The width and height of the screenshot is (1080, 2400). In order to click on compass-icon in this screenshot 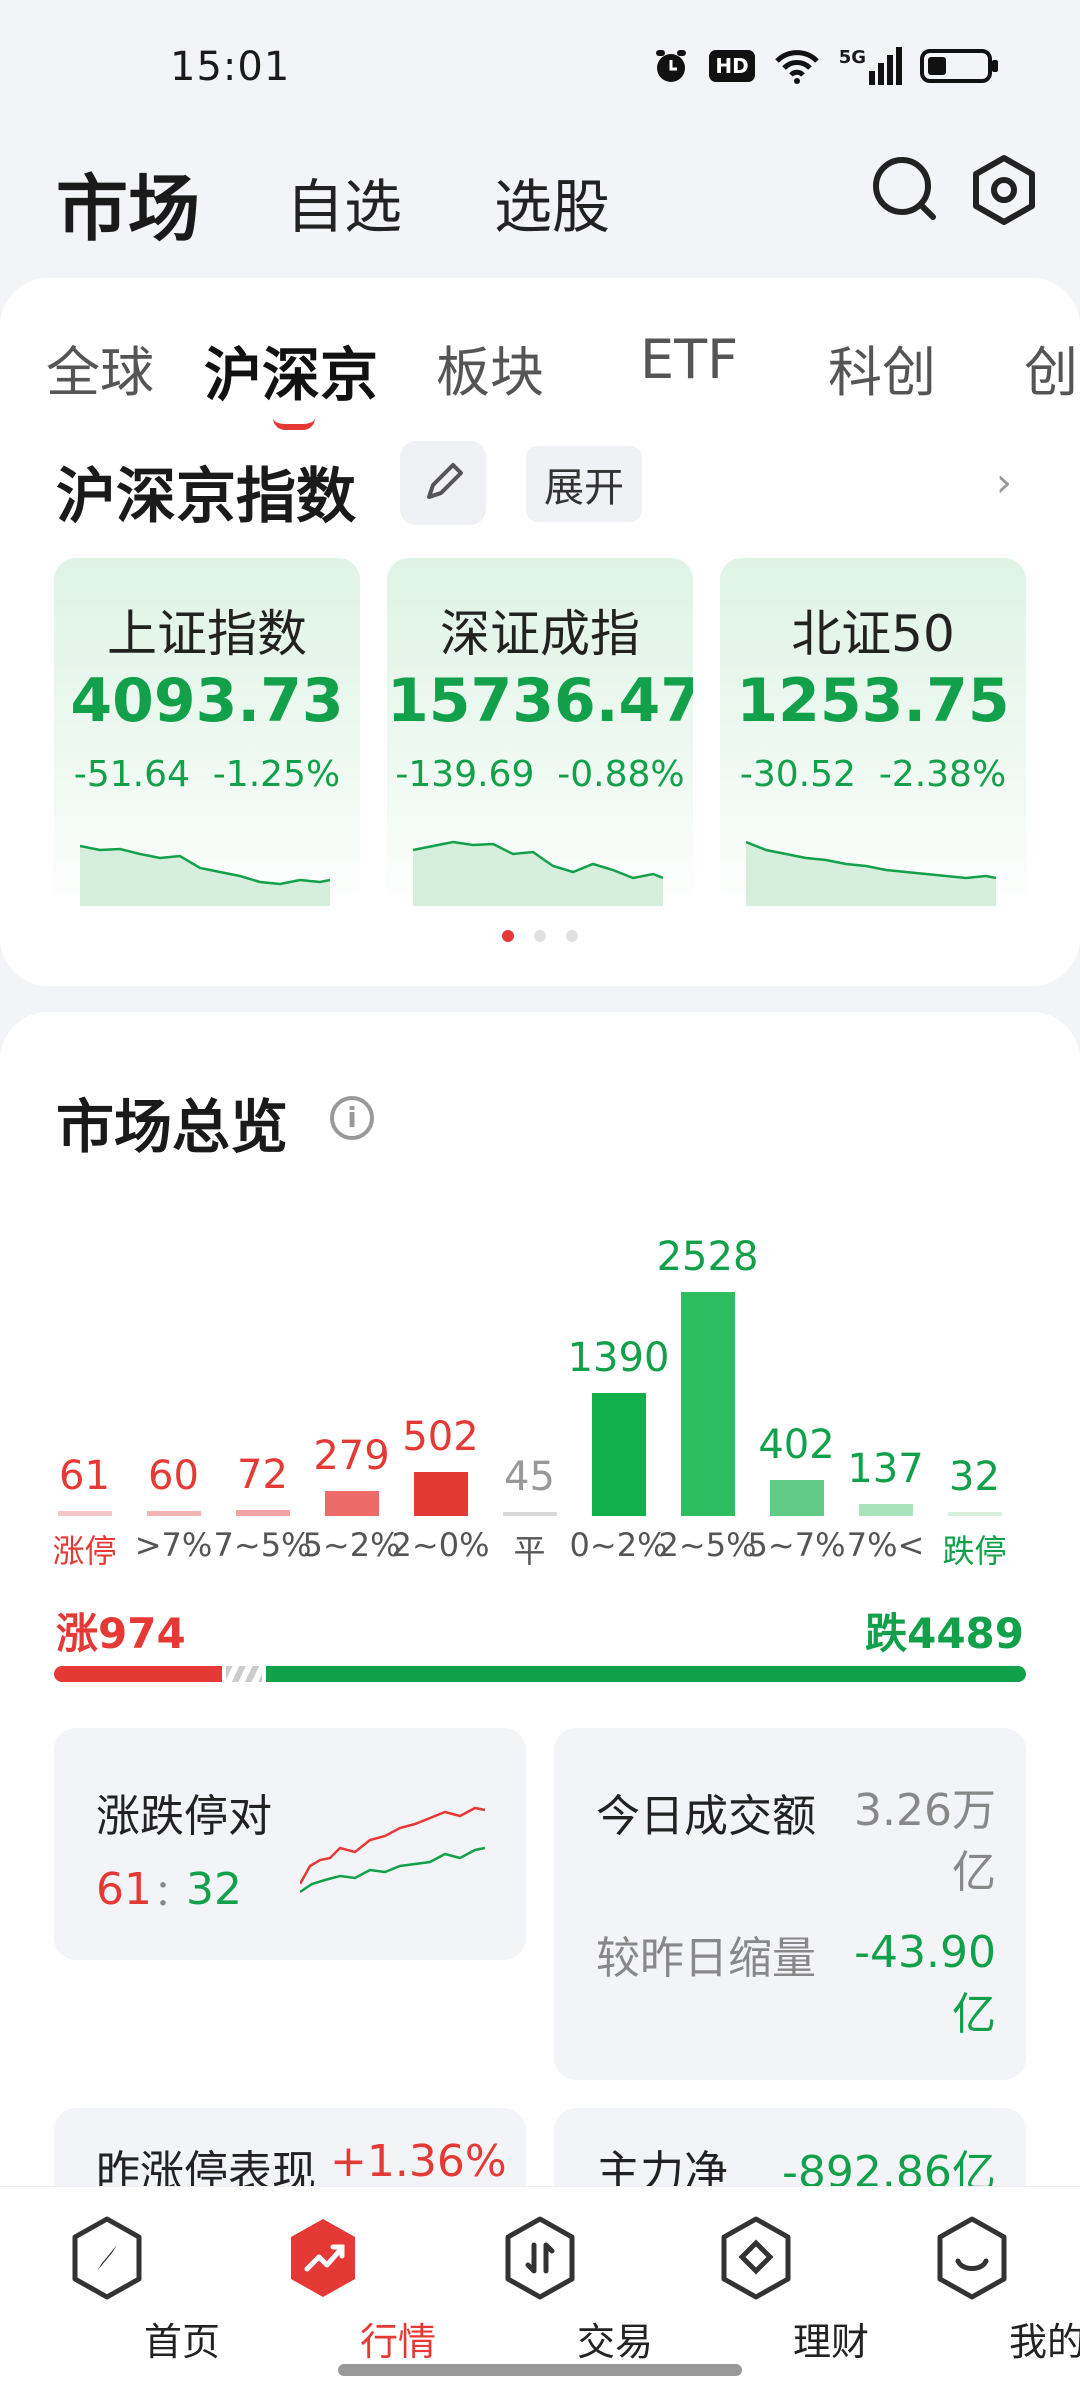, I will do `click(107, 2258)`.